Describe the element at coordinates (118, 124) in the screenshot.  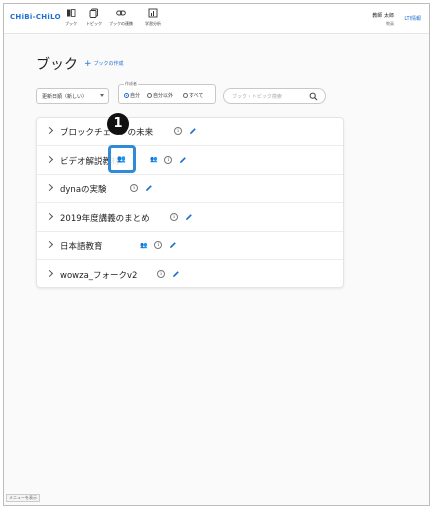
I see `annotation-number-badge: 1` at that location.